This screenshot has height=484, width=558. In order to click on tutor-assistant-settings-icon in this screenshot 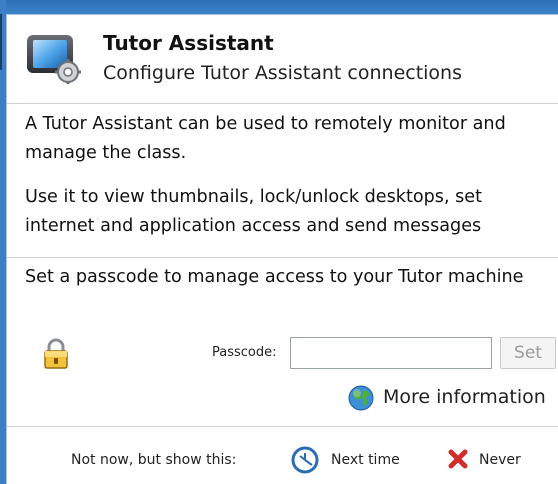, I will do `click(54, 59)`.